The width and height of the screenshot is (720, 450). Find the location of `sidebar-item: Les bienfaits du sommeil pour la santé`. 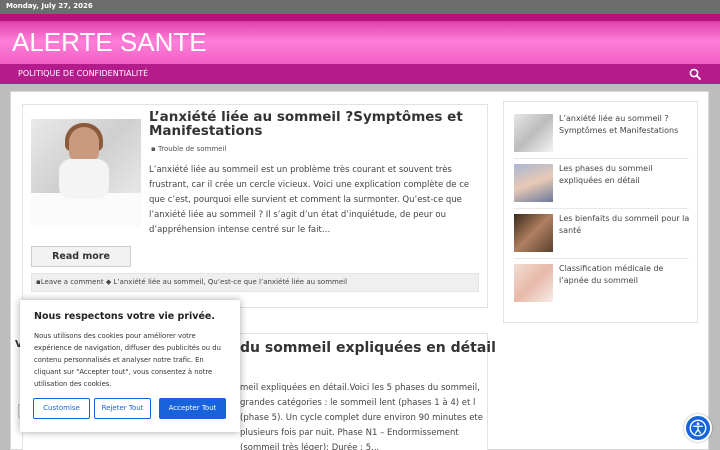

sidebar-item: Les bienfaits du sommeil pour la santé is located at coordinates (601, 234).